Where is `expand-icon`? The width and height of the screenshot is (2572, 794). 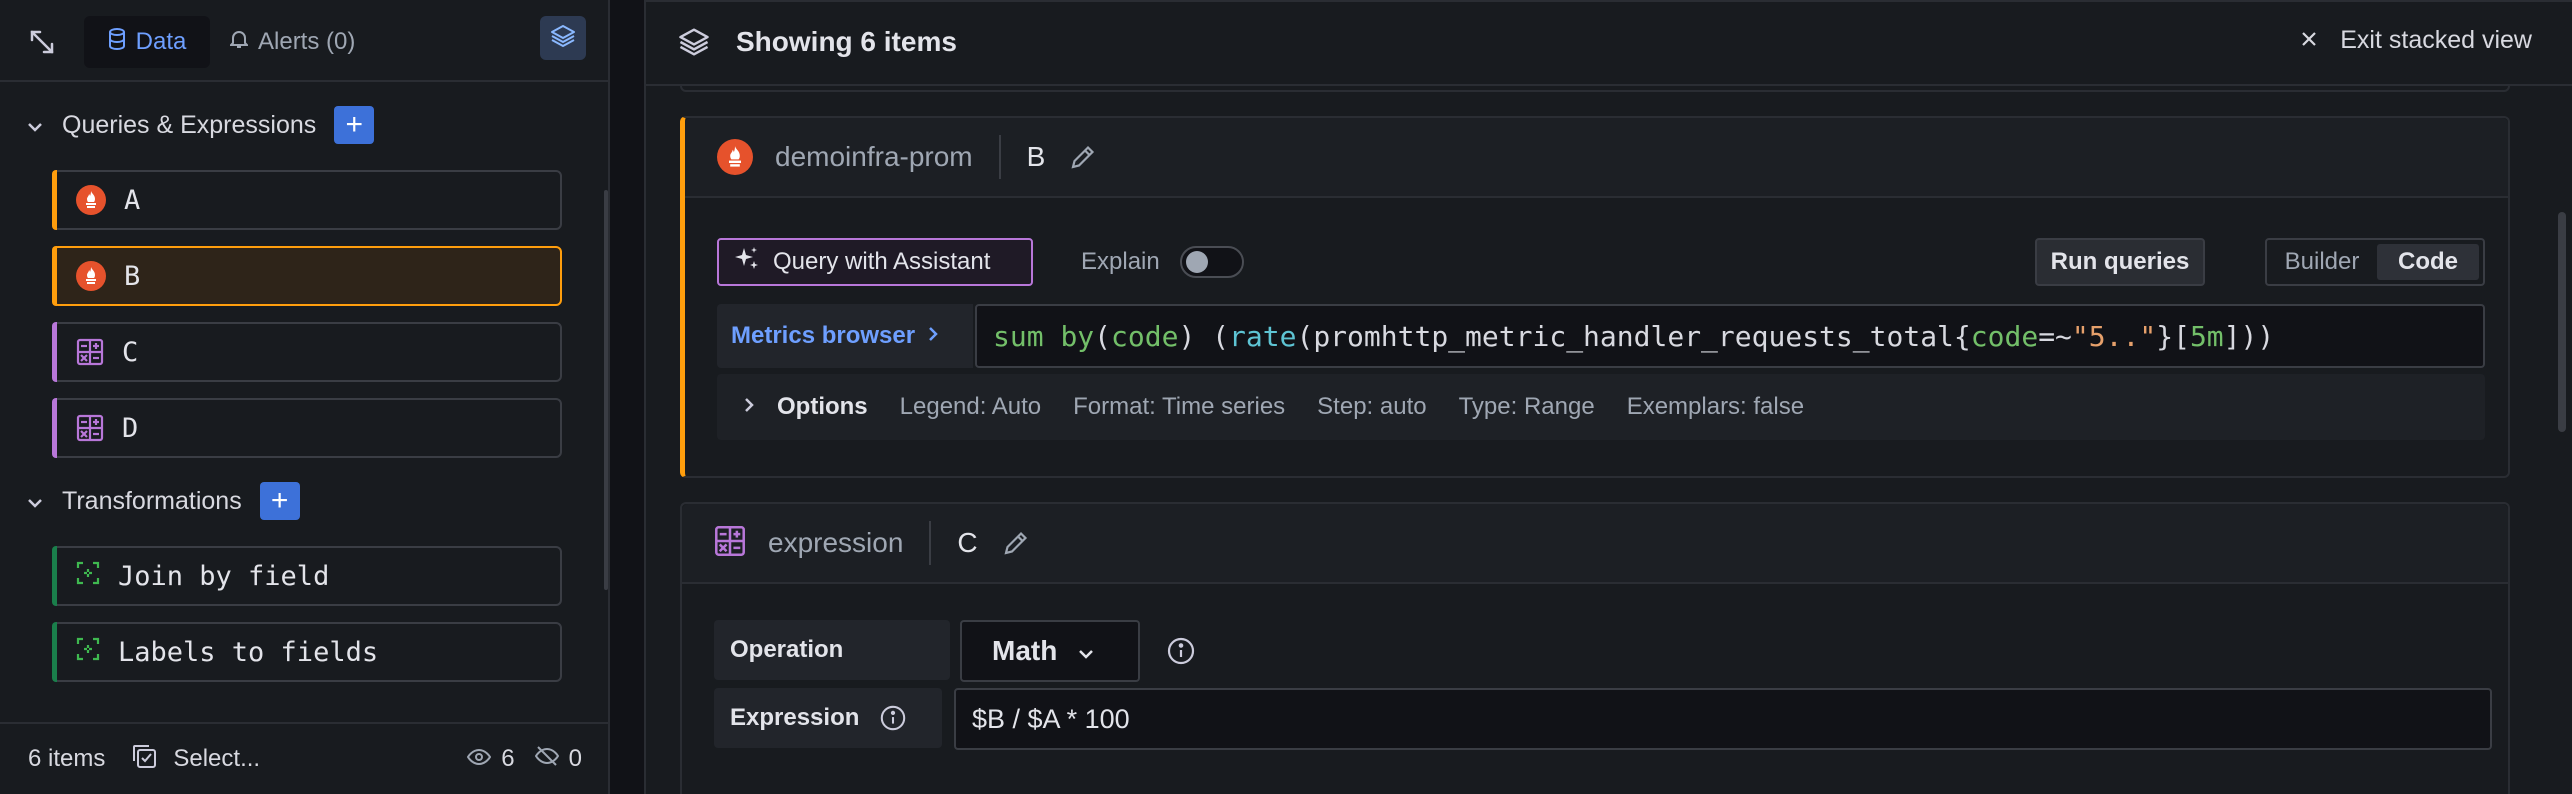 expand-icon is located at coordinates (42, 42).